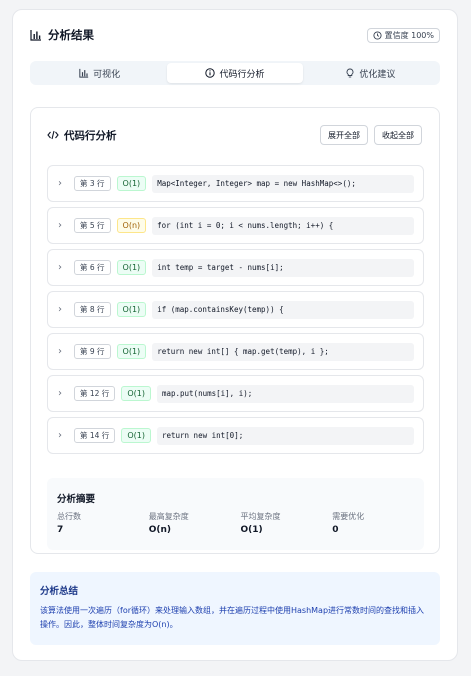  What do you see at coordinates (95, 435) in the screenshot?
I see `line-number-badge: 第 14 行` at bounding box center [95, 435].